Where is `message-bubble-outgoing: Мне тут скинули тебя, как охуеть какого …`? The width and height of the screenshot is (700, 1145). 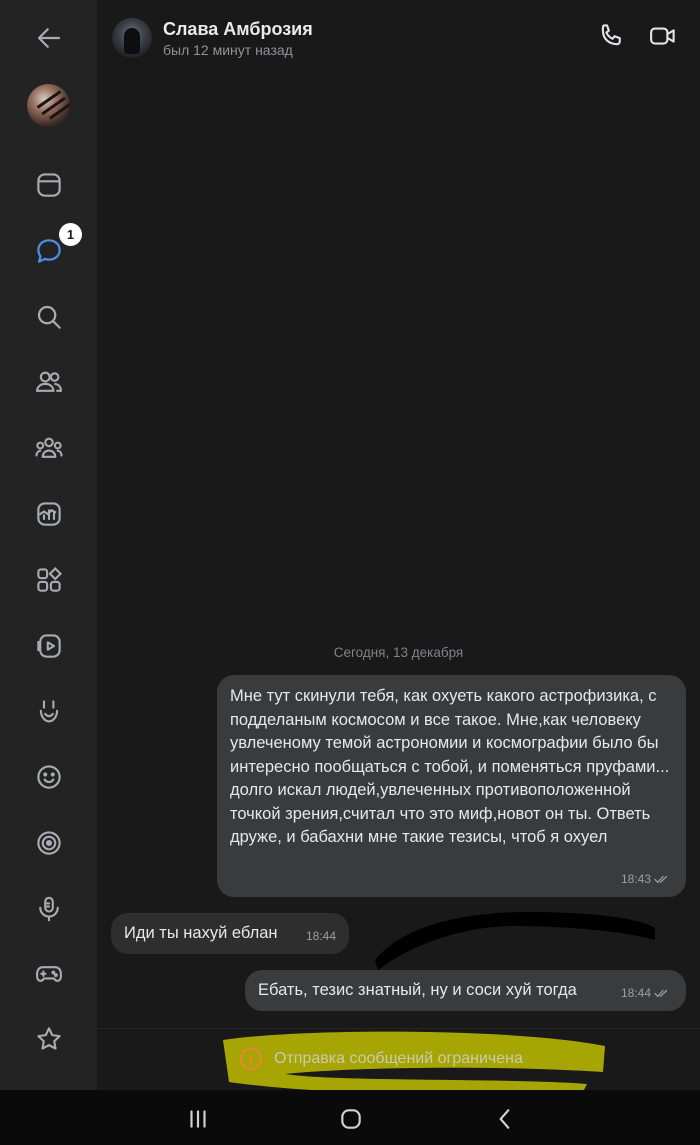
message-bubble-outgoing: Мне тут скинули тебя, как охуеть какого … is located at coordinates (451, 786).